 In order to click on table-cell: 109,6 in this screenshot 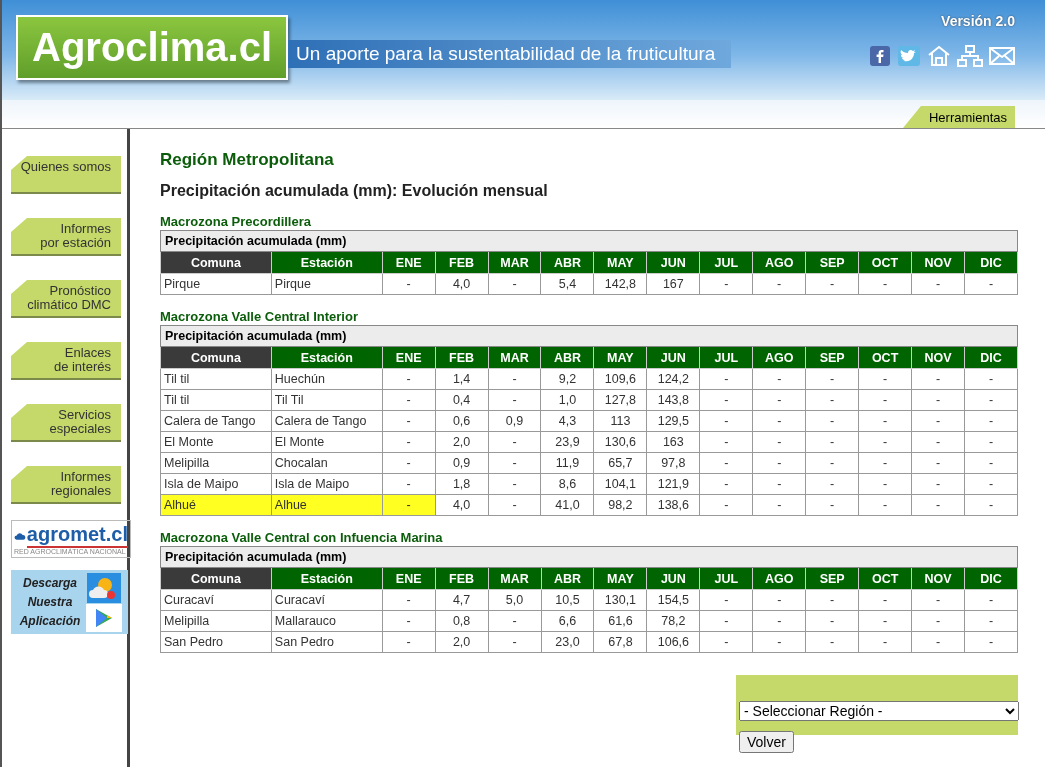, I will do `click(620, 379)`.